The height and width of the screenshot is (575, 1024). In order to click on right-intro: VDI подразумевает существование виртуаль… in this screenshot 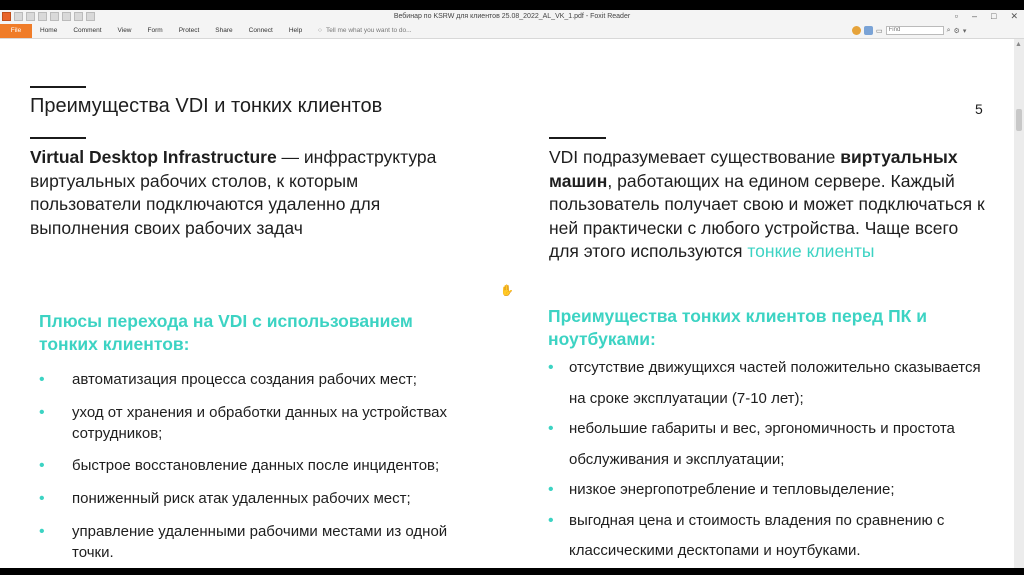, I will do `click(769, 205)`.